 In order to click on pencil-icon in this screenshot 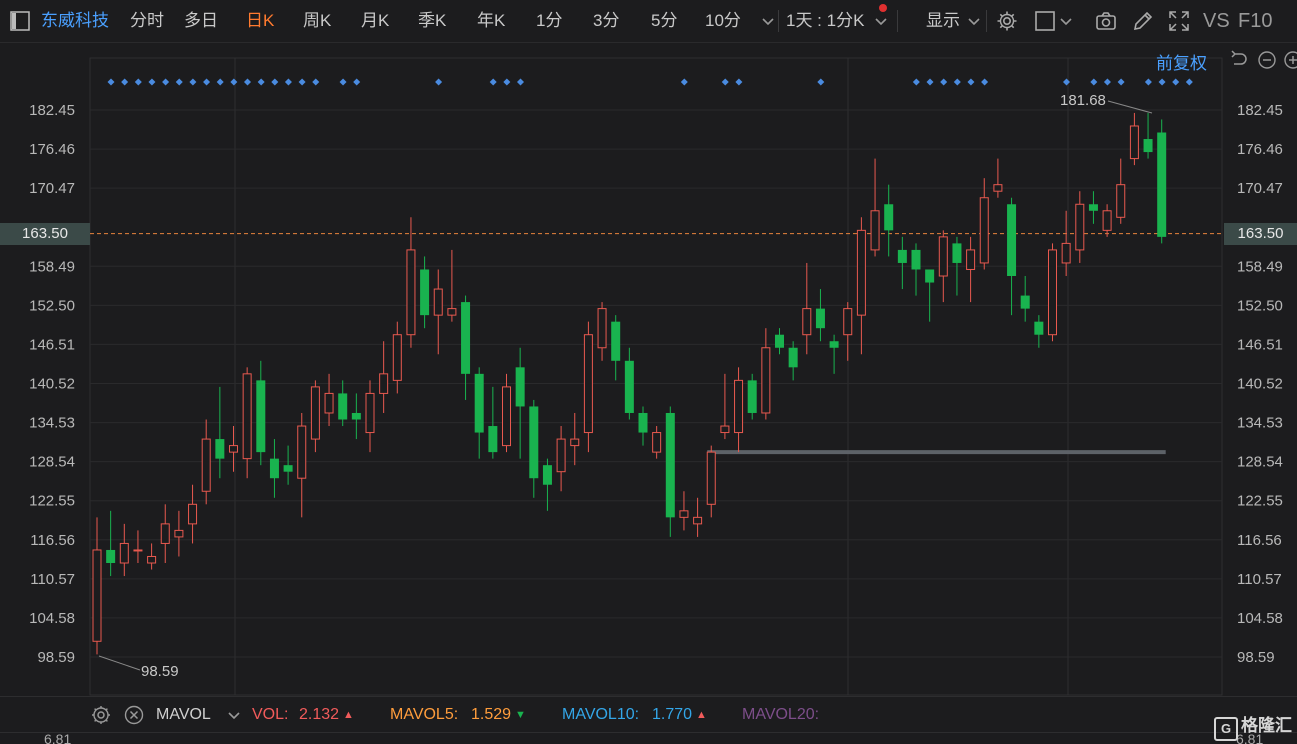, I will do `click(1143, 21)`.